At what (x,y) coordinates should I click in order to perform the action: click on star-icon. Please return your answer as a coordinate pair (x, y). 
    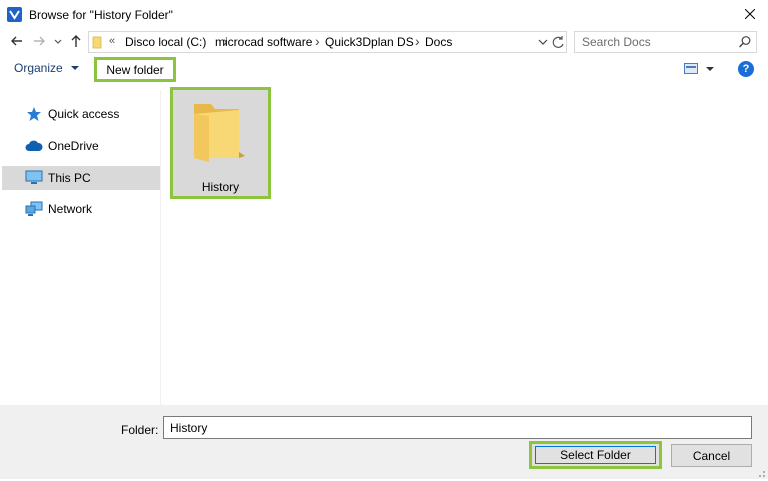
    Looking at the image, I should click on (34, 114).